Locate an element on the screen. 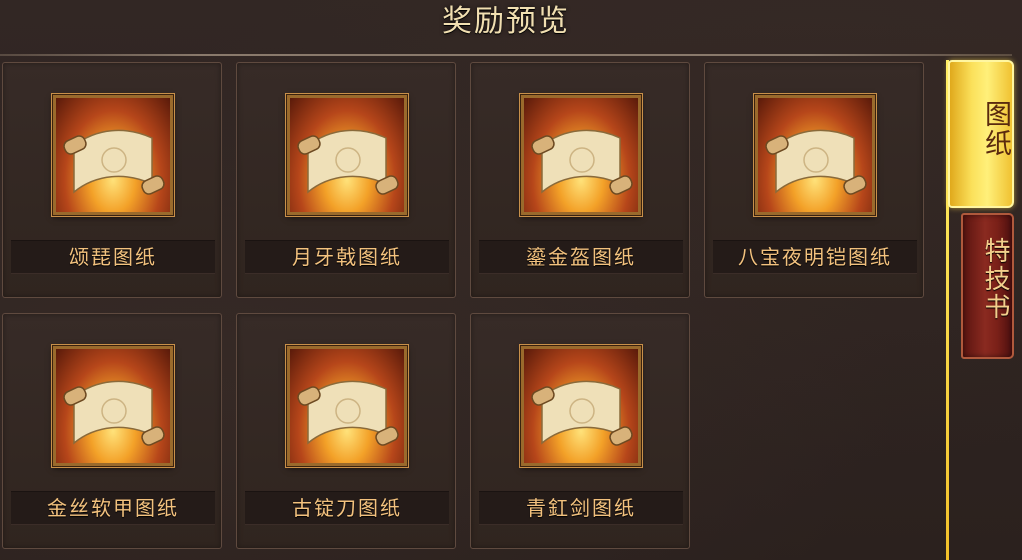  tab-skill-books: 特技书 is located at coordinates (987, 286).